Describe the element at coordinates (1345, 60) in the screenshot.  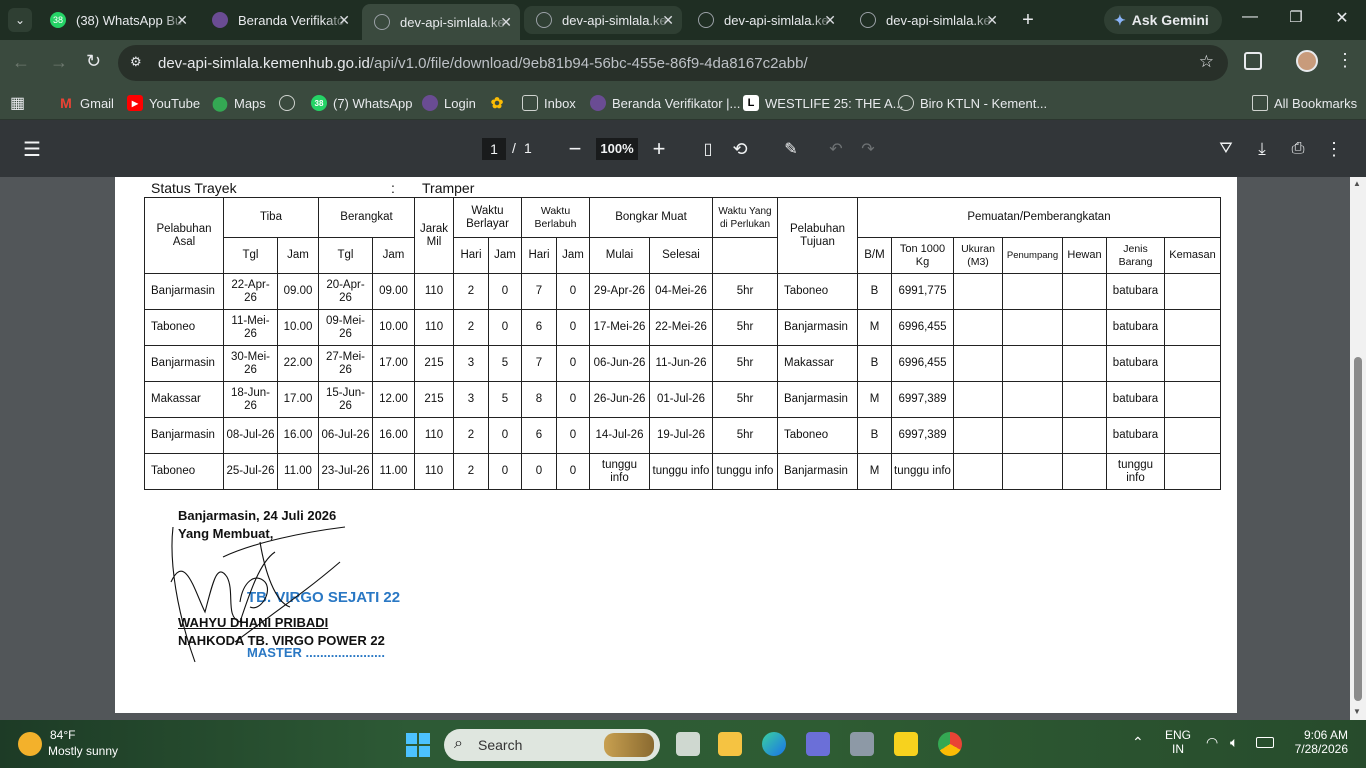
I see `more-menu-icon: ⋮` at that location.